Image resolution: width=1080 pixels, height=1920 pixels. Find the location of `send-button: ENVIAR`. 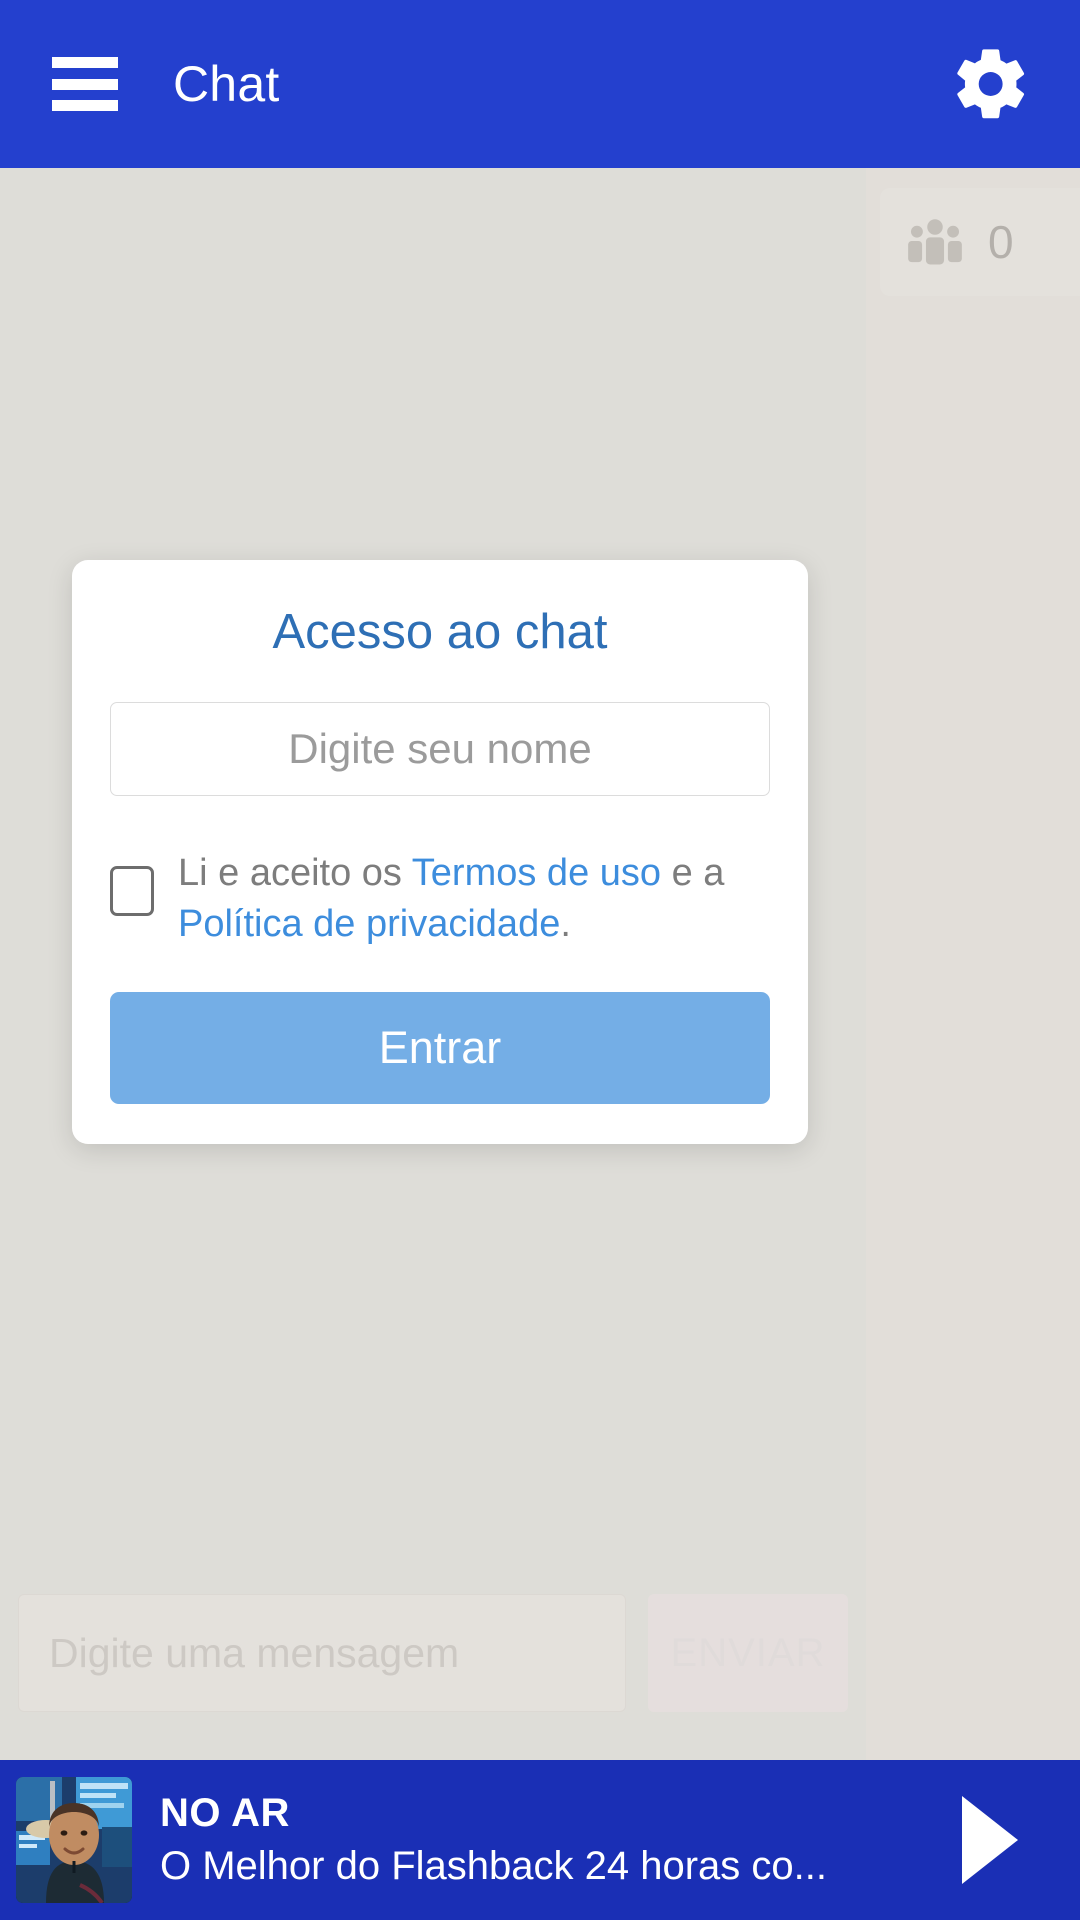

send-button: ENVIAR is located at coordinates (748, 1653).